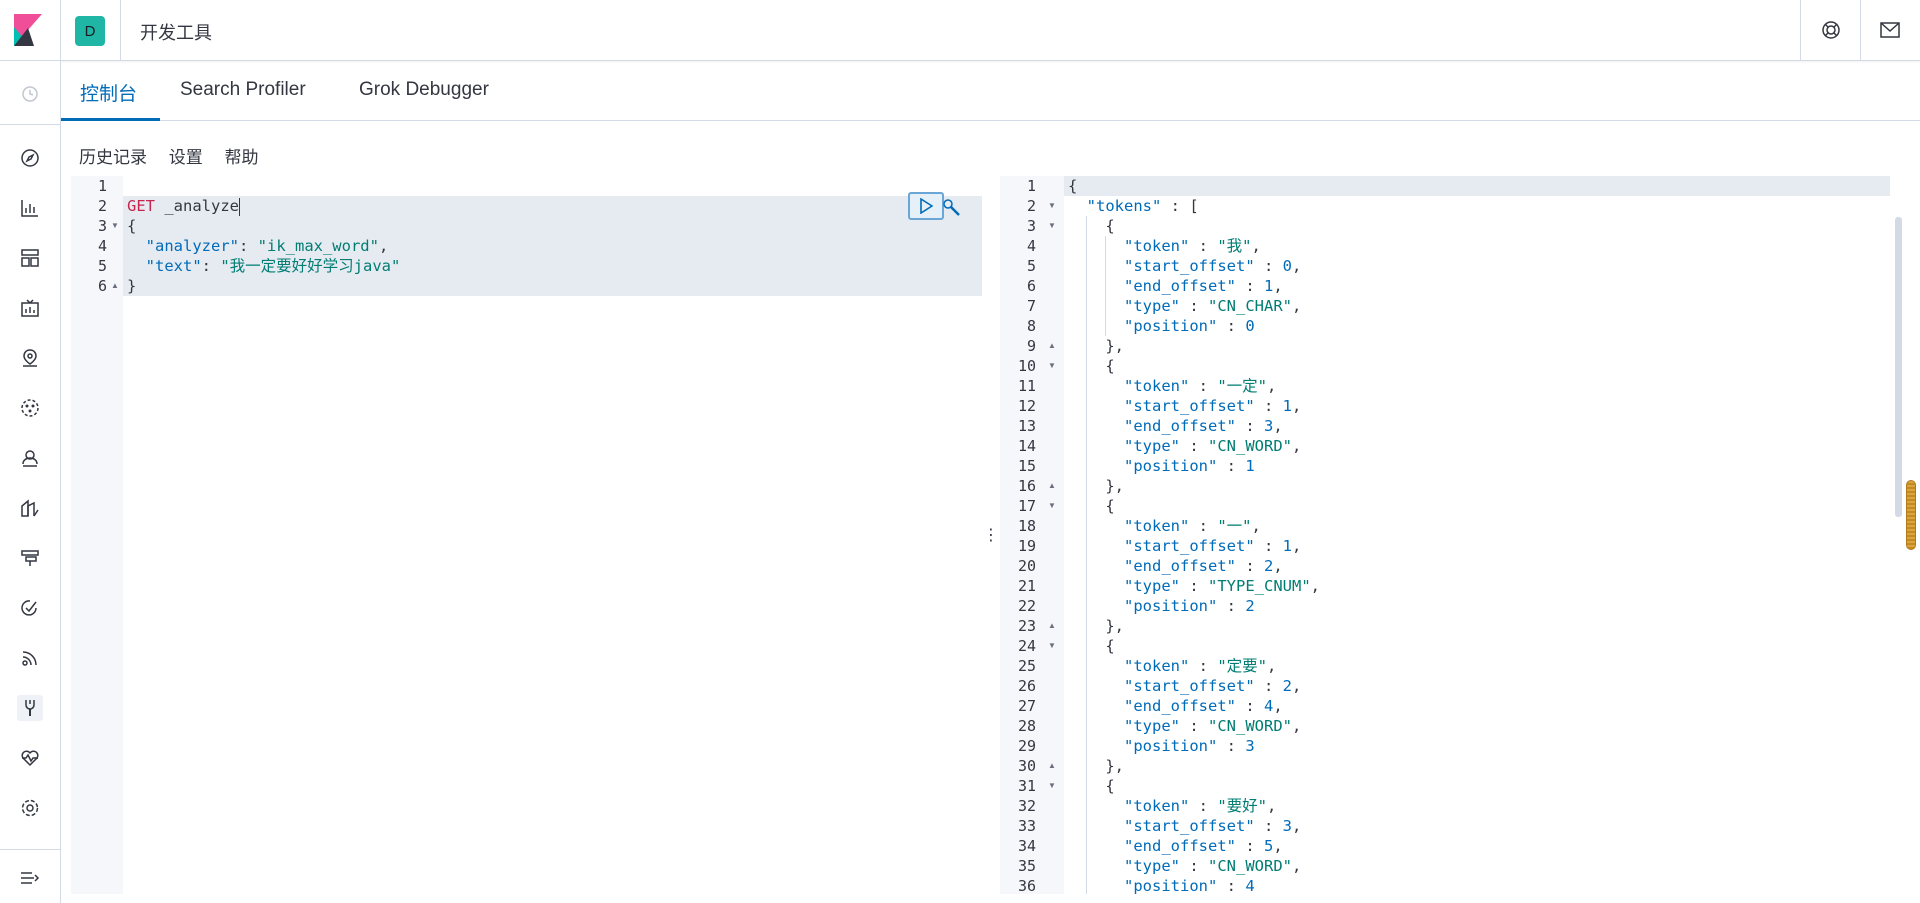 The height and width of the screenshot is (903, 1920). I want to click on response-line: "start_offset" : 3,, so click(1213, 826).